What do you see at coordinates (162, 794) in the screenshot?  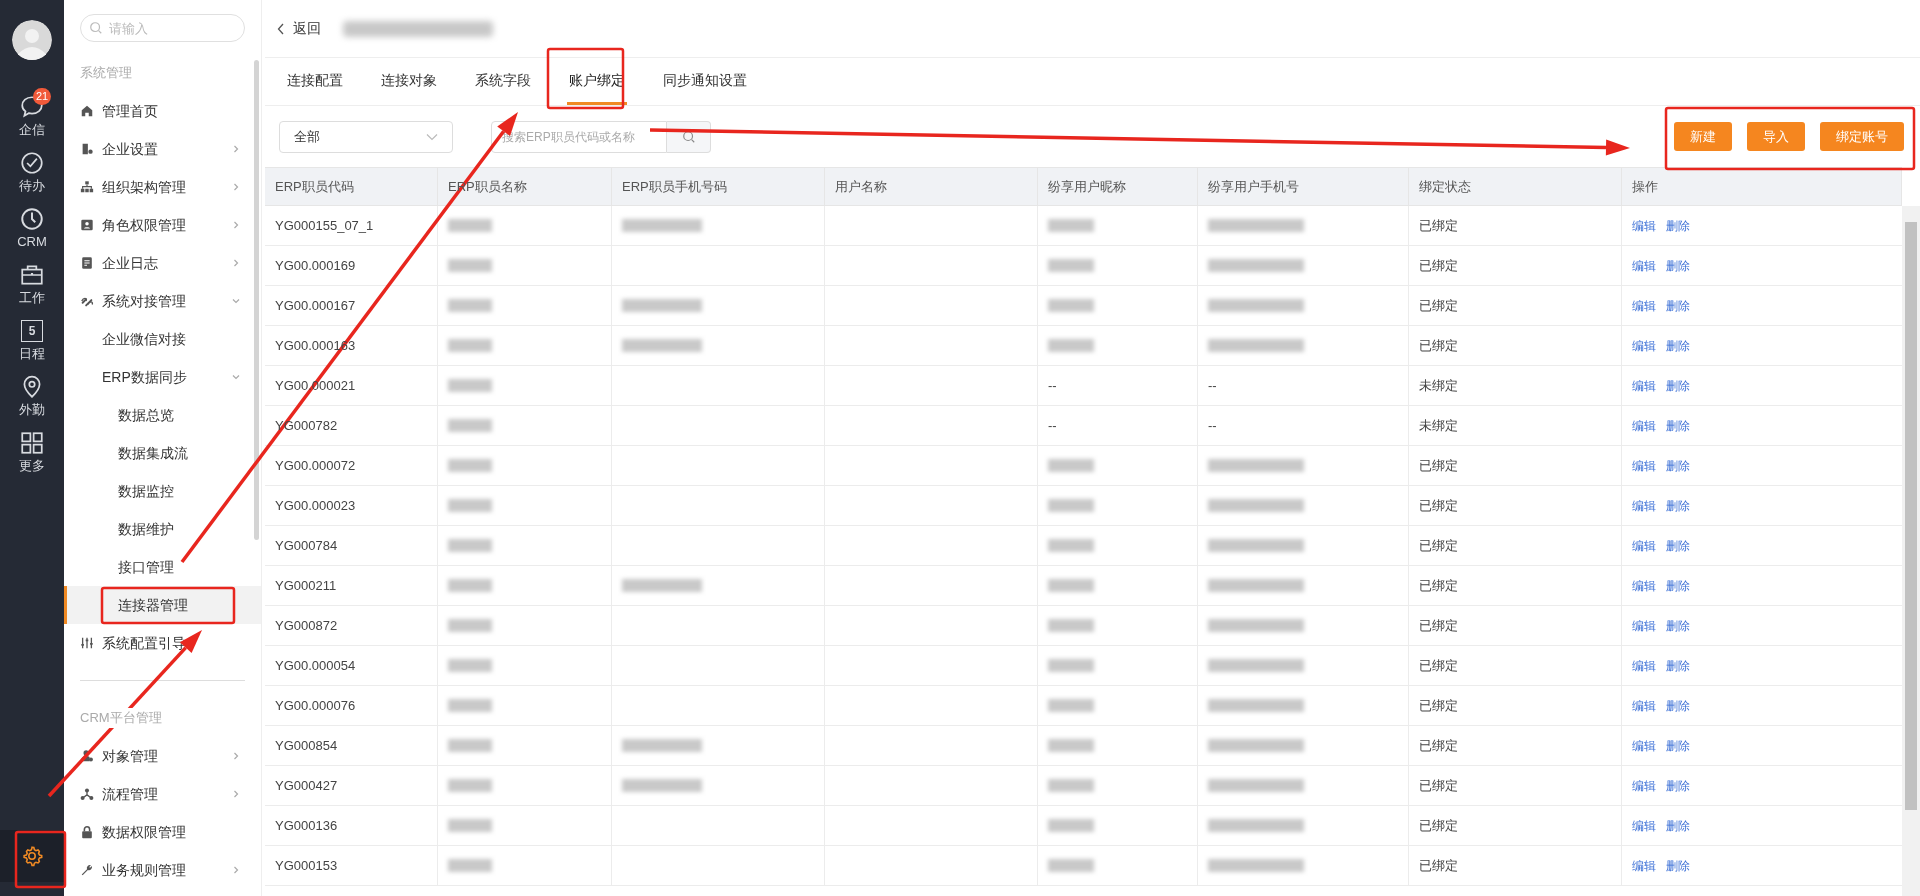 I see `sidebar-item: 流程管理` at bounding box center [162, 794].